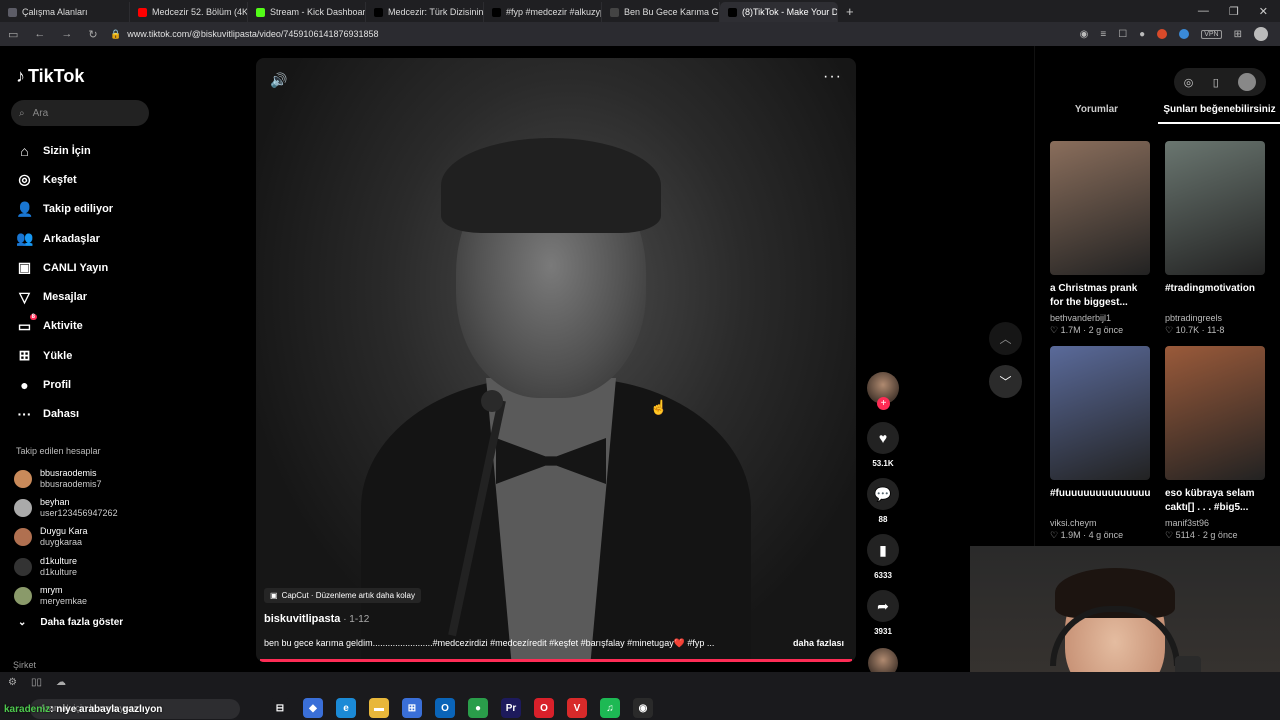  I want to click on phone-icon: ▯, so click(1216, 82).